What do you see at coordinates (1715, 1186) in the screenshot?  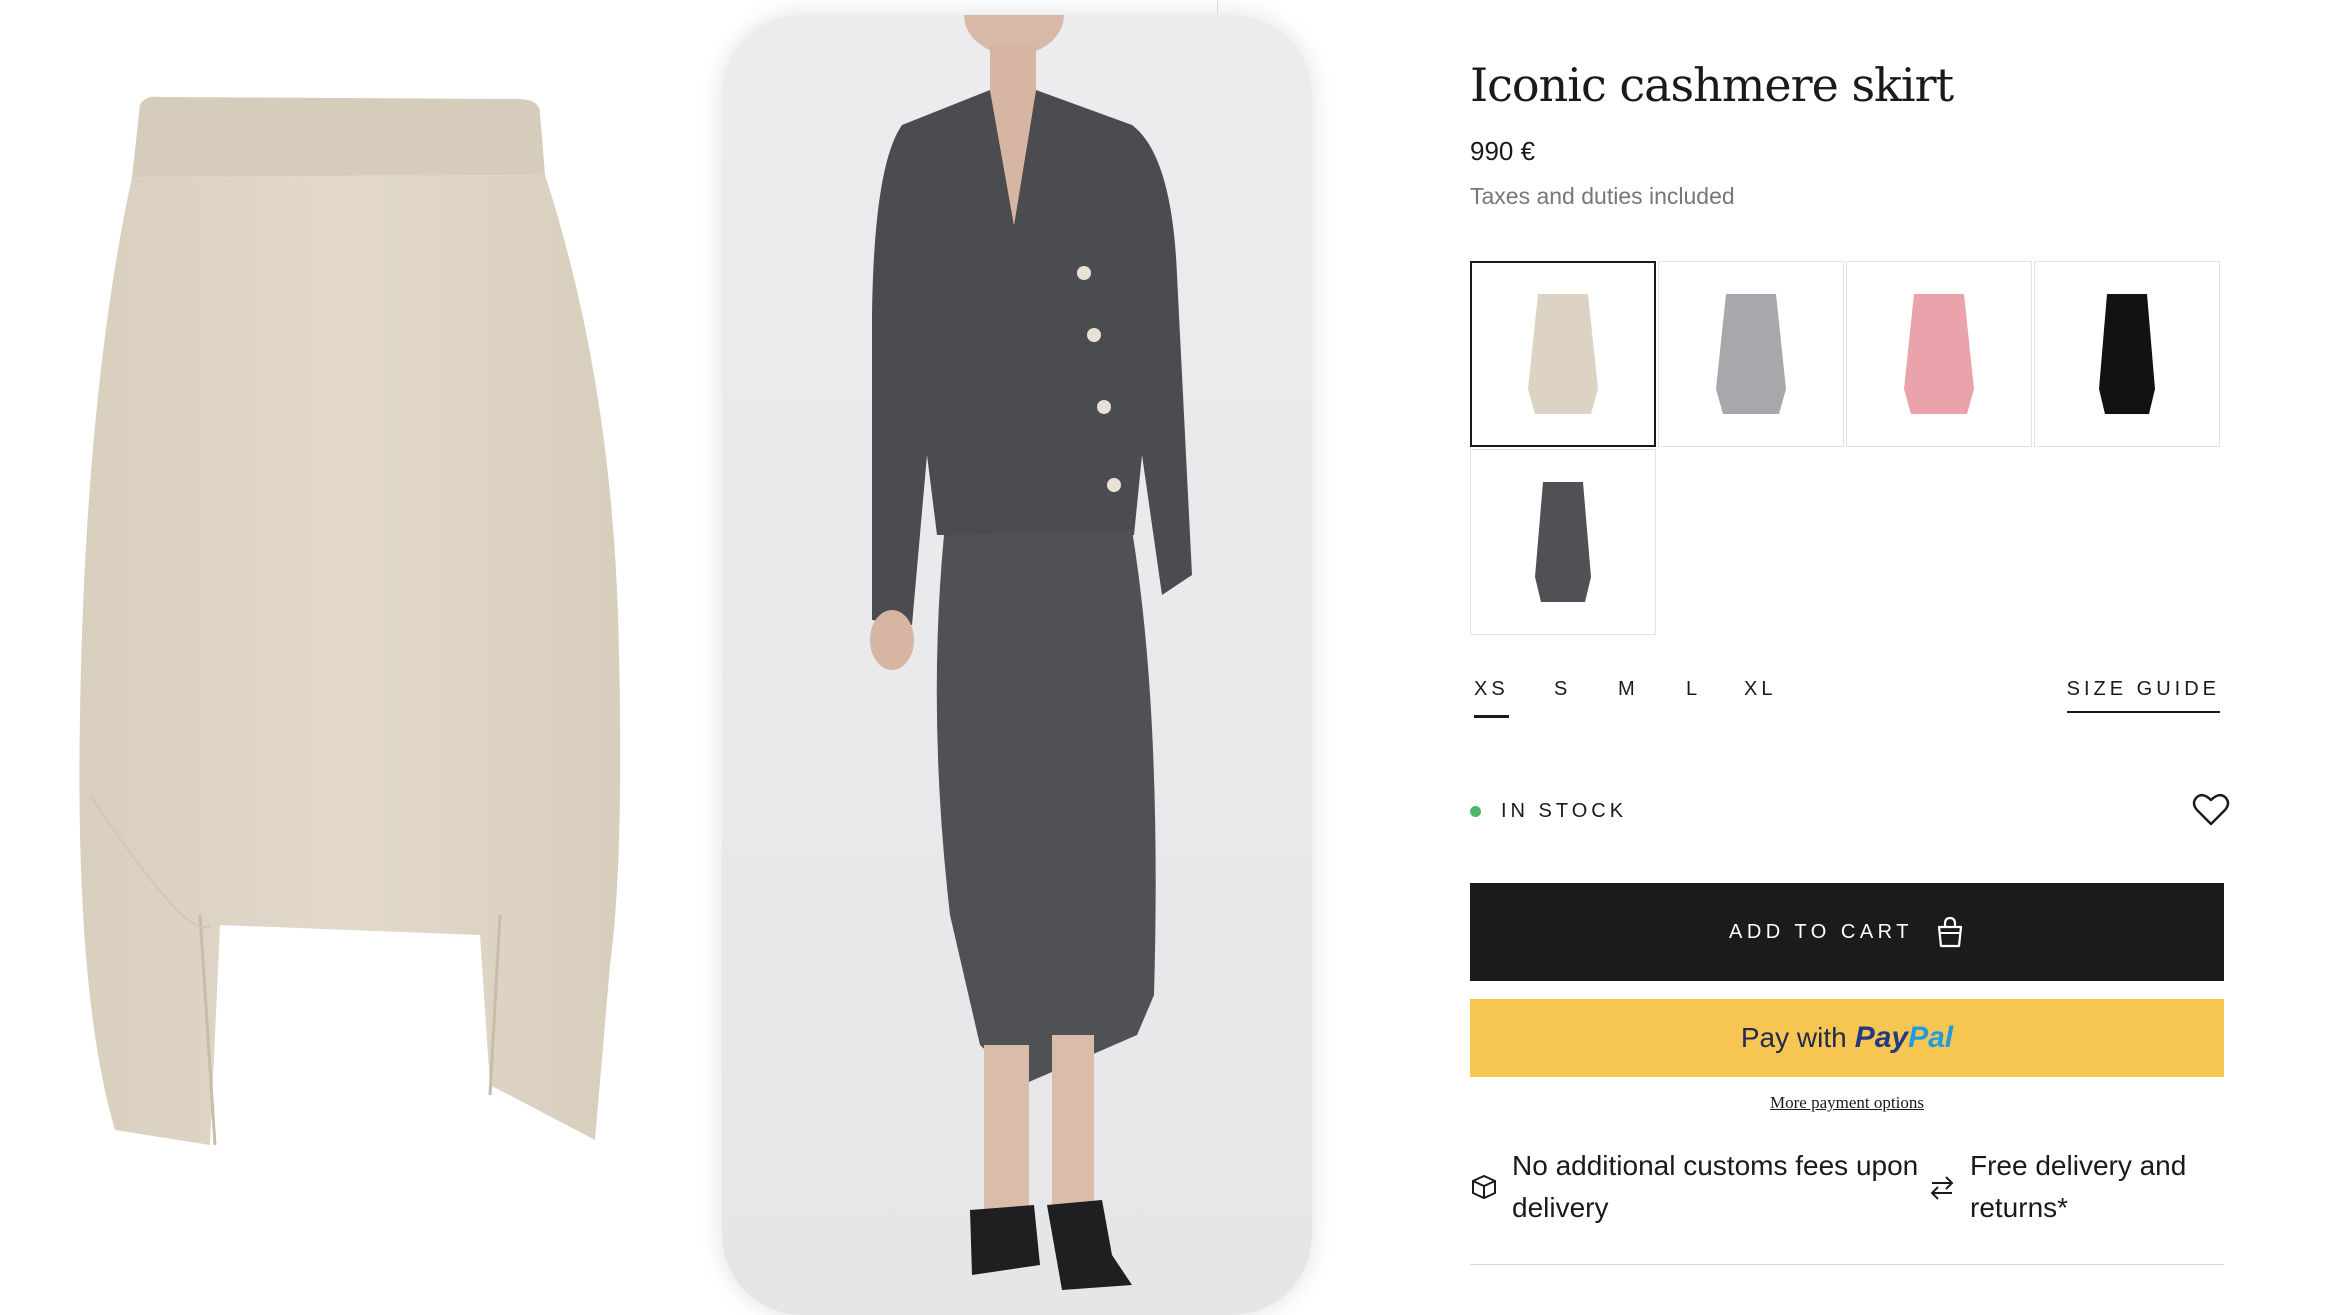 I see `customs-info-text: No additional customs fees upon delivery` at bounding box center [1715, 1186].